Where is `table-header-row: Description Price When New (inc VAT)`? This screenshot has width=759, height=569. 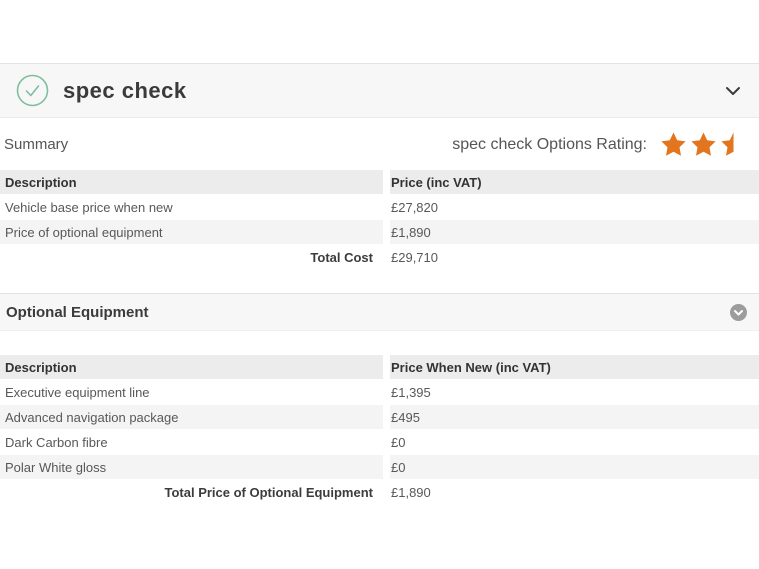 table-header-row: Description Price When New (inc VAT) is located at coordinates (379, 367).